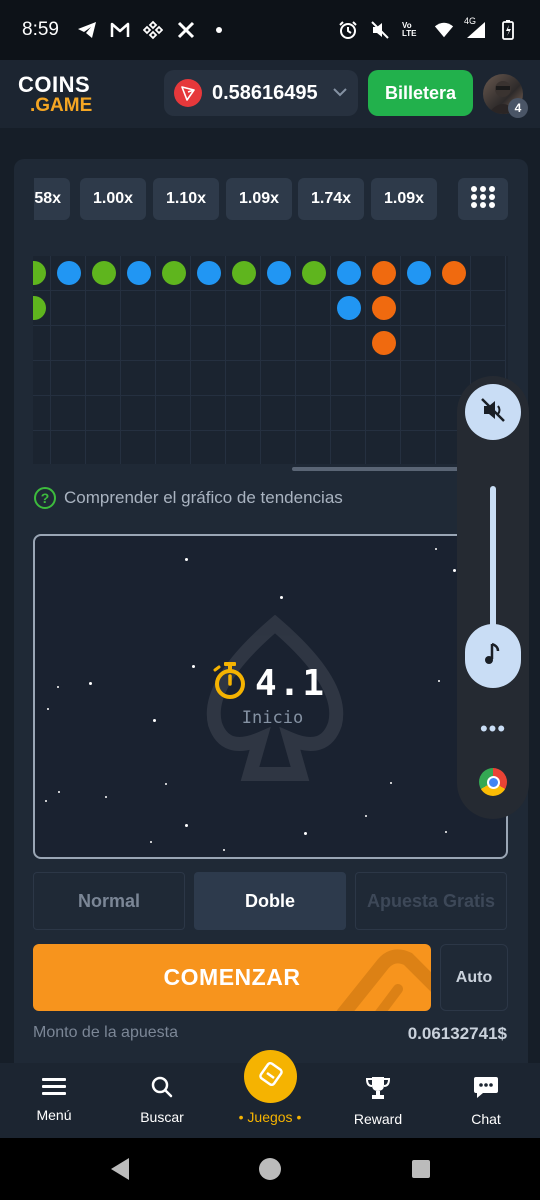  I want to click on logo-line2: .GAME, so click(61, 105).